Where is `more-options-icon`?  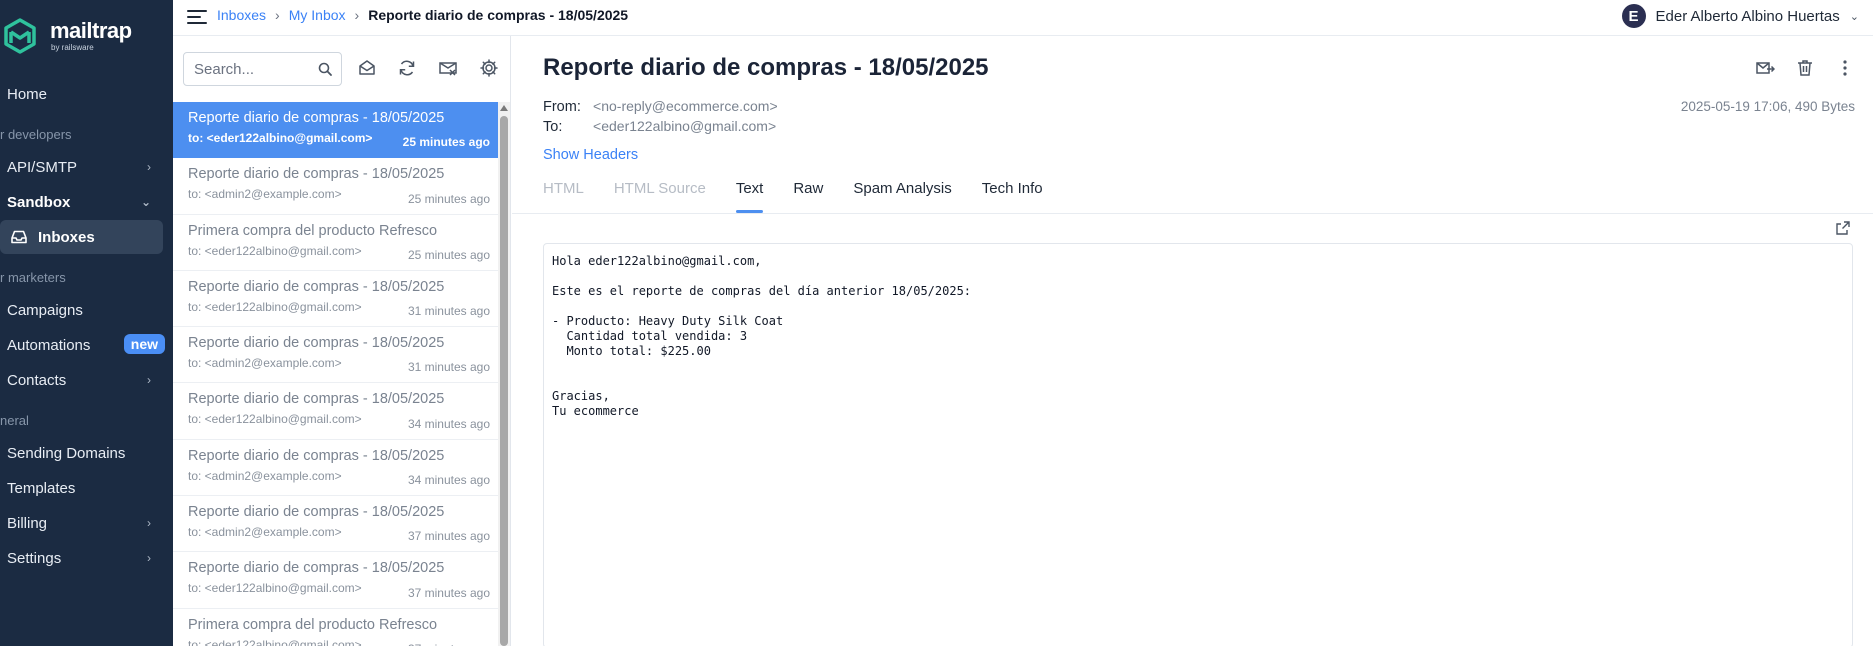 more-options-icon is located at coordinates (1845, 68).